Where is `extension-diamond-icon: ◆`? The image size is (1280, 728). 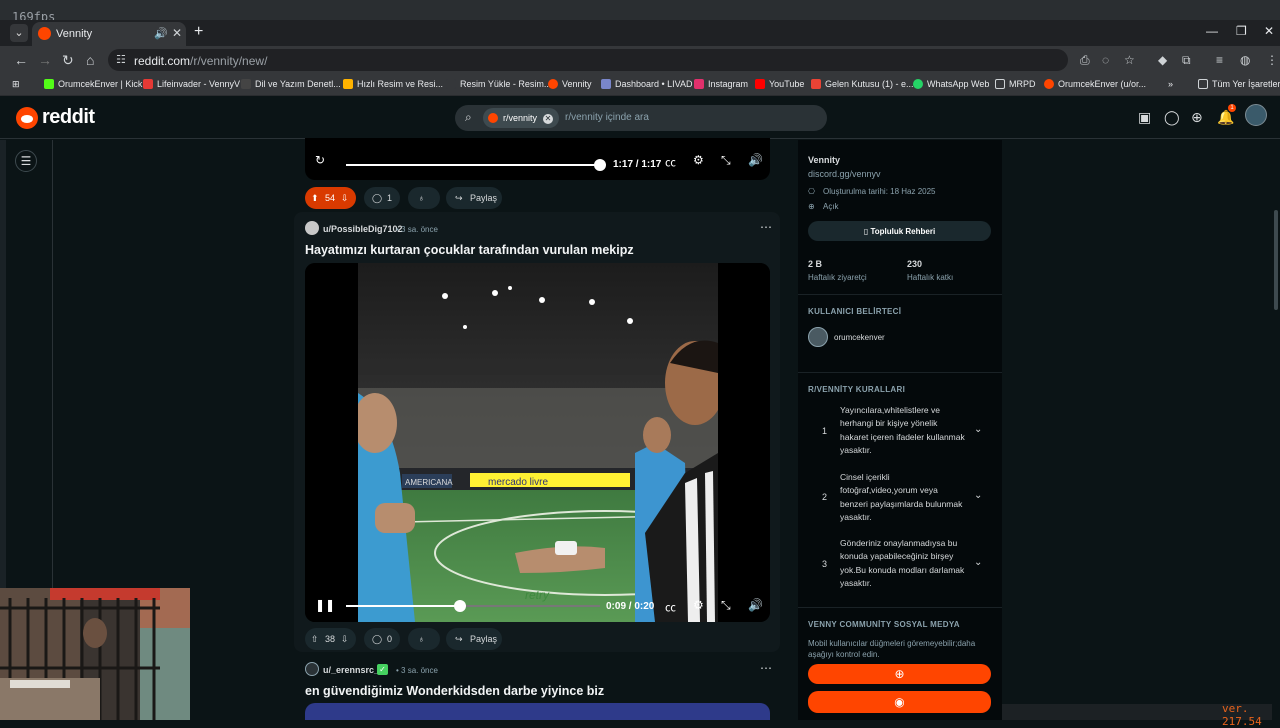 extension-diamond-icon: ◆ is located at coordinates (1162, 60).